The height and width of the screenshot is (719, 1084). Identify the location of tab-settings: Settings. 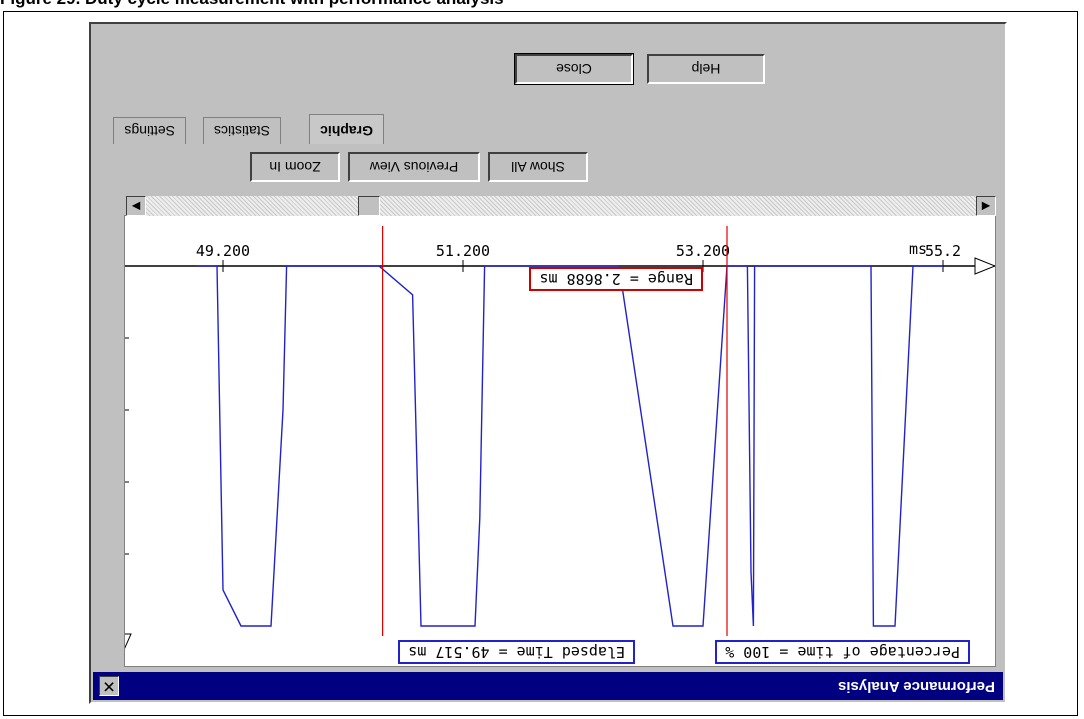
(149, 130).